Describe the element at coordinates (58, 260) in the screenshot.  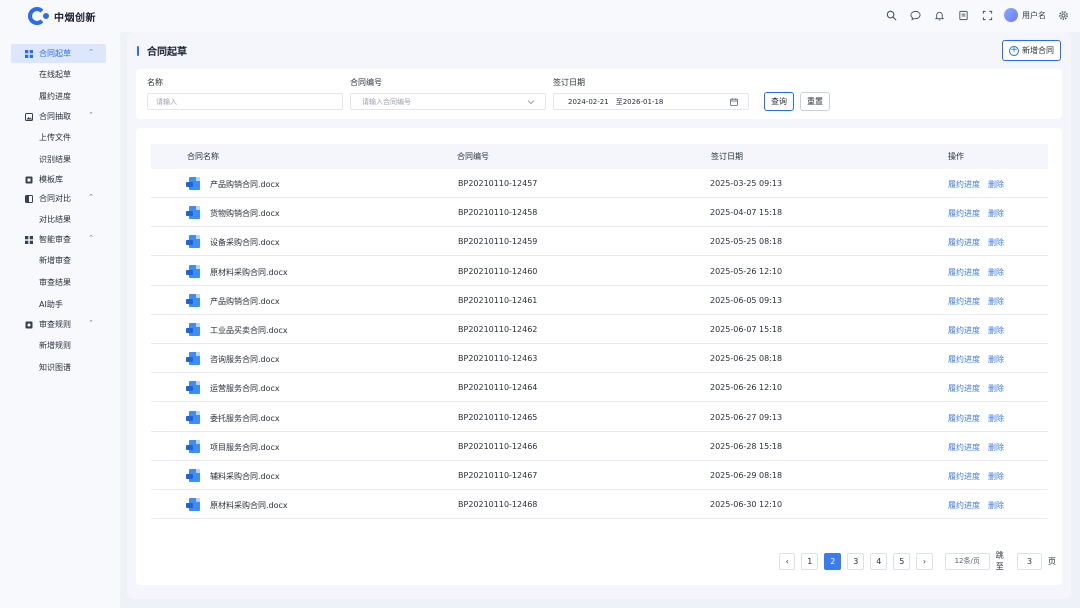
I see `sidebar-item-new-review: 新增审查` at that location.